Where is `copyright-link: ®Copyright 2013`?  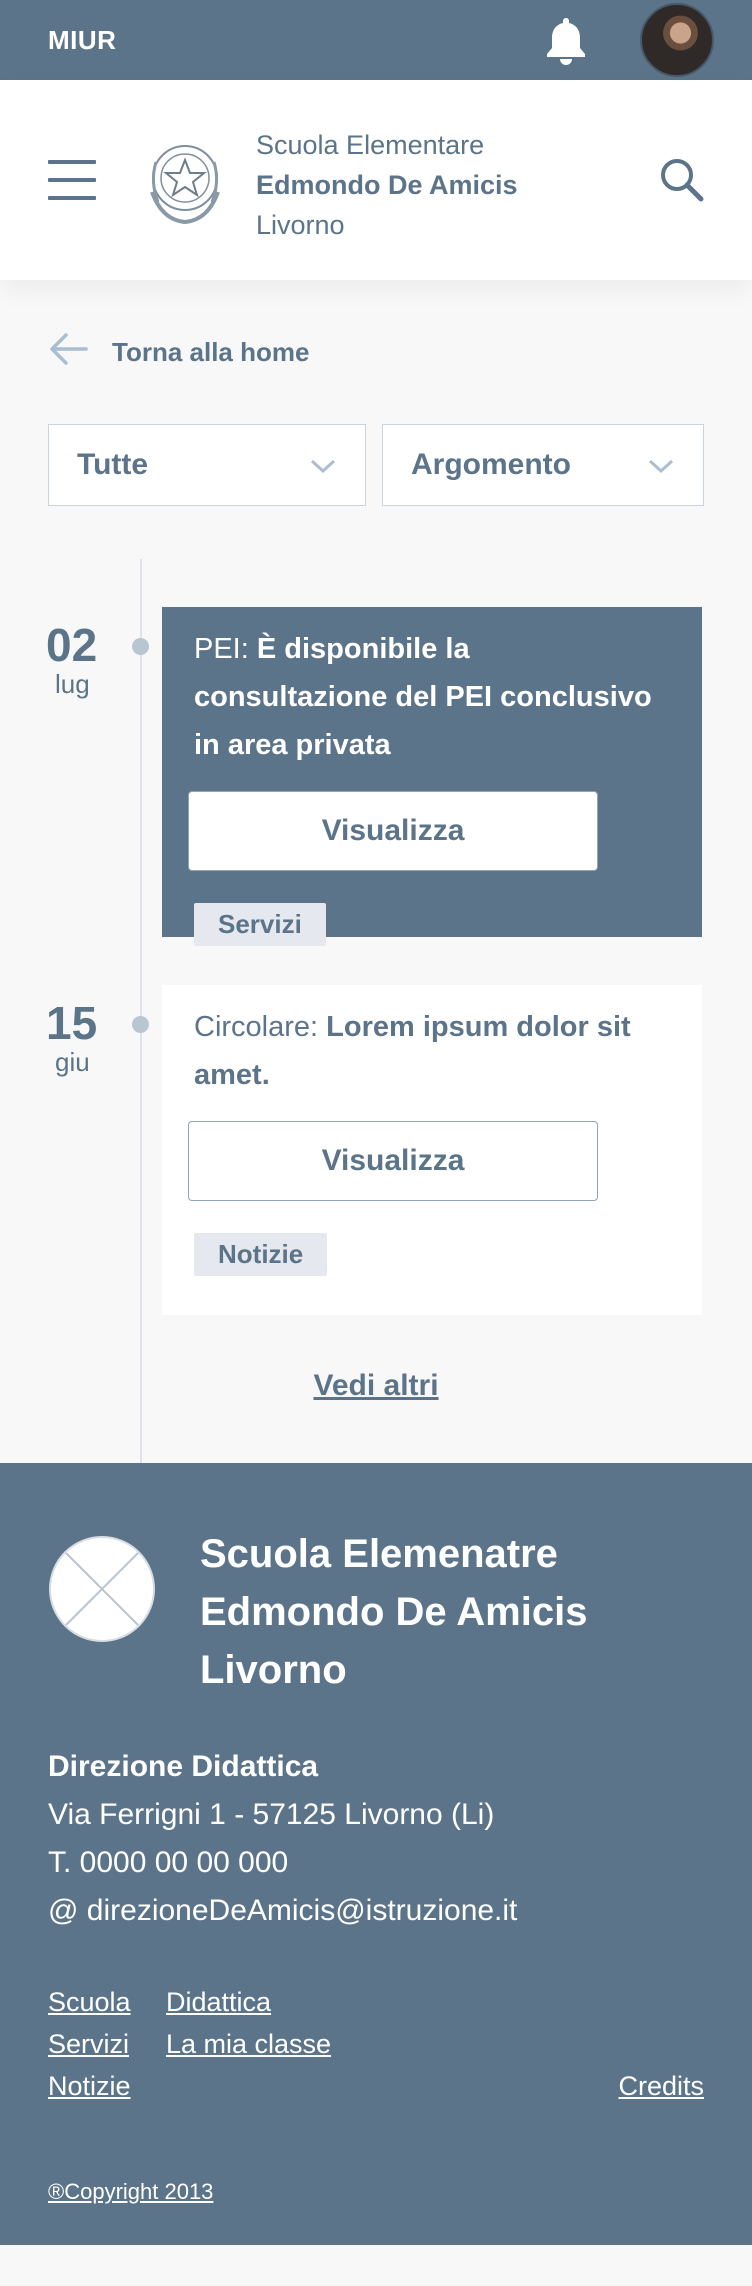 copyright-link: ®Copyright 2013 is located at coordinates (130, 2191).